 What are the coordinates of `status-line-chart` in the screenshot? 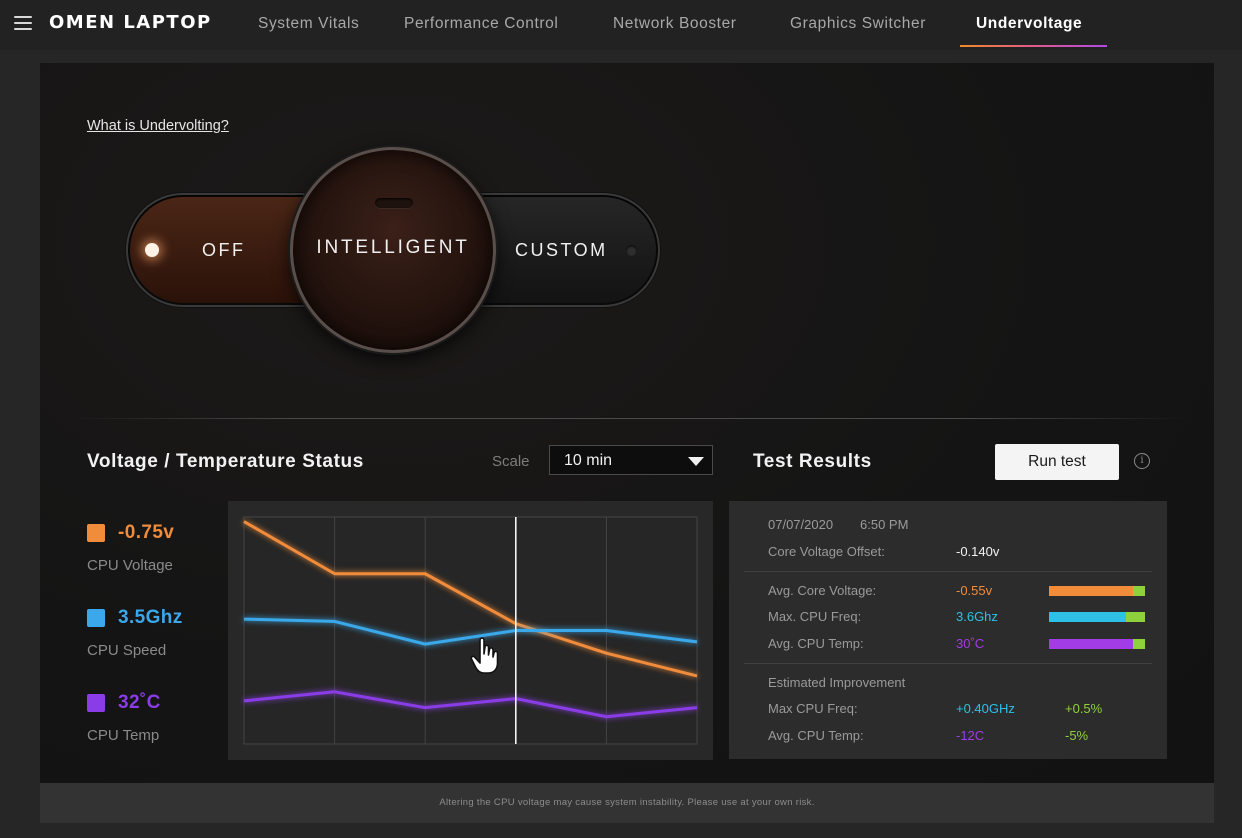 It's located at (470, 630).